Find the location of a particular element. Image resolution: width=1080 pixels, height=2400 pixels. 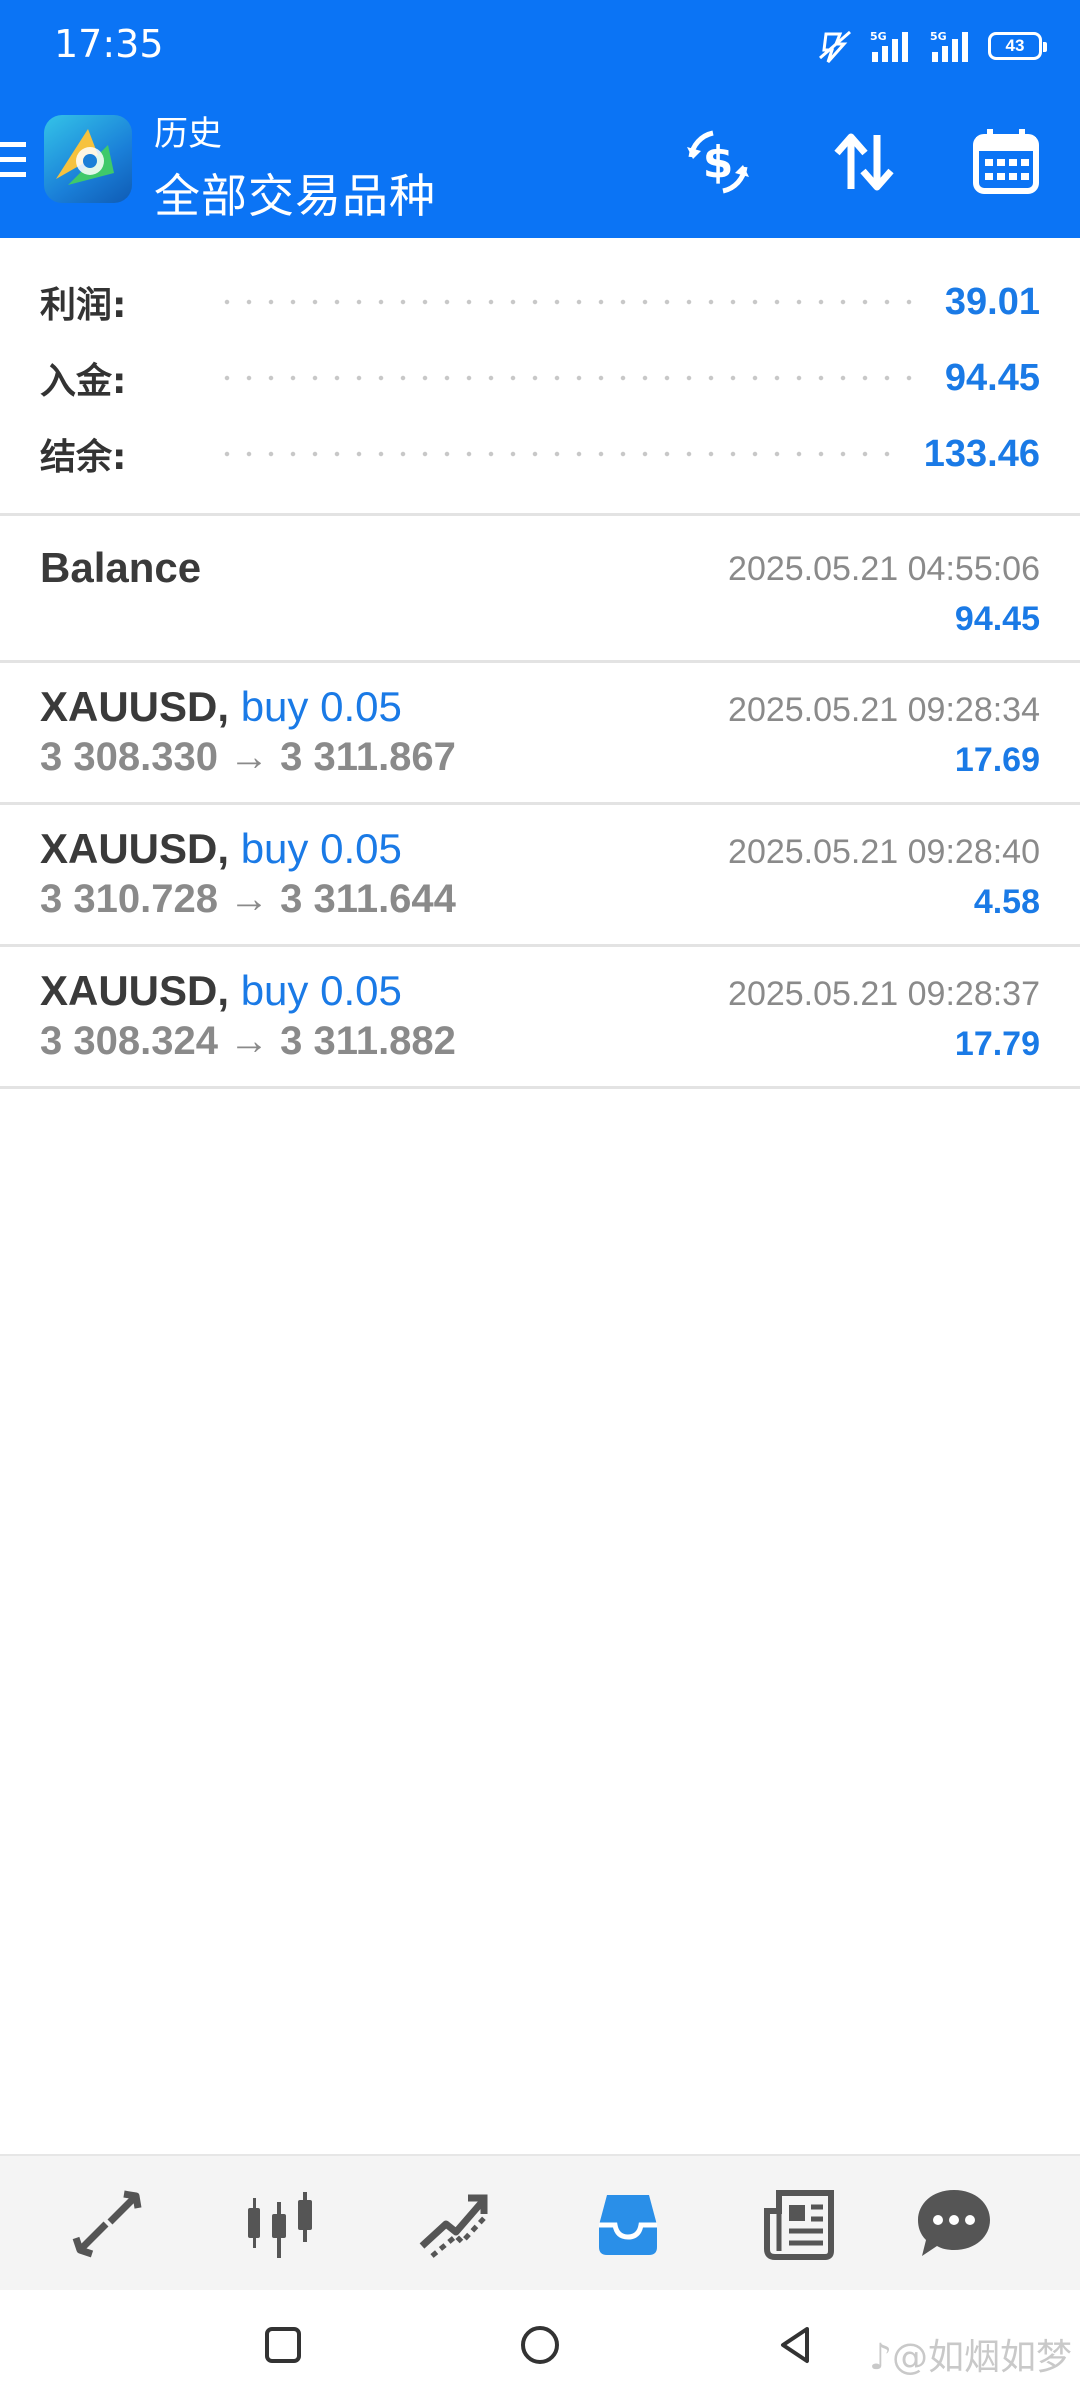

recents-button is located at coordinates (283, 2345).